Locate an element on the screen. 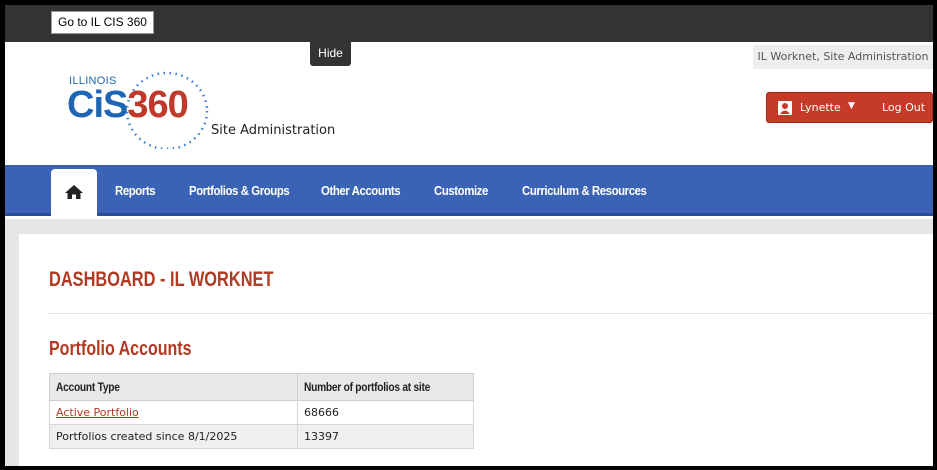 This screenshot has height=470, width=937. cis360-logo: ILLINOIS CiS360 is located at coordinates (137, 104).